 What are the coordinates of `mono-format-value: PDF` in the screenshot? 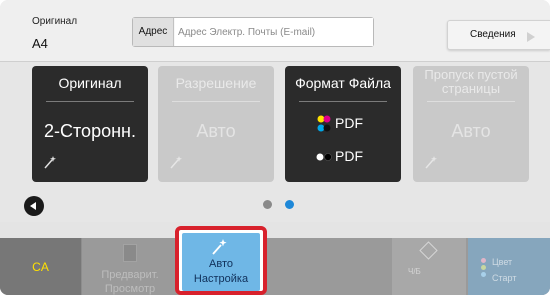 It's located at (349, 156).